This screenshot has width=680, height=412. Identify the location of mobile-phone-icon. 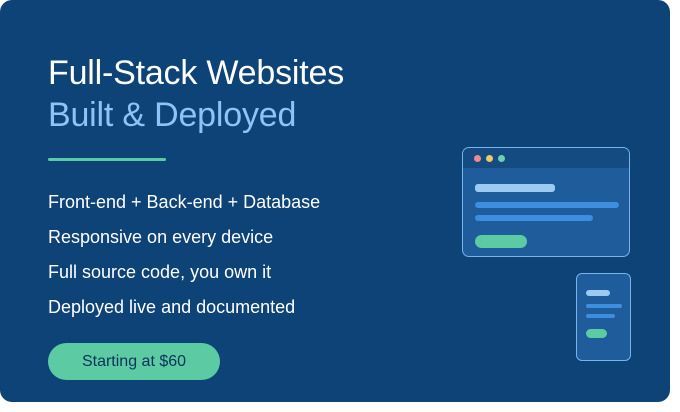
(603, 317).